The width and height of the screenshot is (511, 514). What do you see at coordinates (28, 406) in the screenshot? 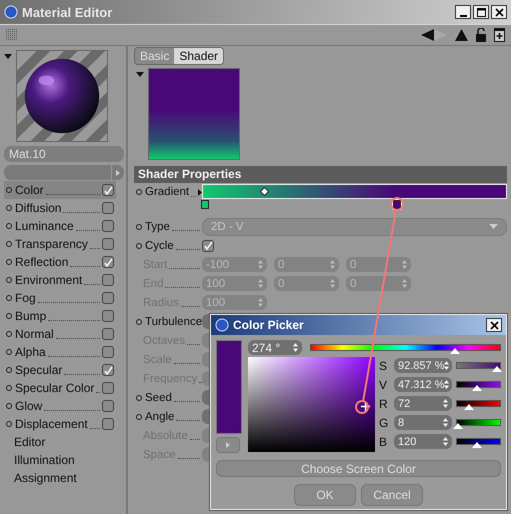
I see `channel-label: Glow` at bounding box center [28, 406].